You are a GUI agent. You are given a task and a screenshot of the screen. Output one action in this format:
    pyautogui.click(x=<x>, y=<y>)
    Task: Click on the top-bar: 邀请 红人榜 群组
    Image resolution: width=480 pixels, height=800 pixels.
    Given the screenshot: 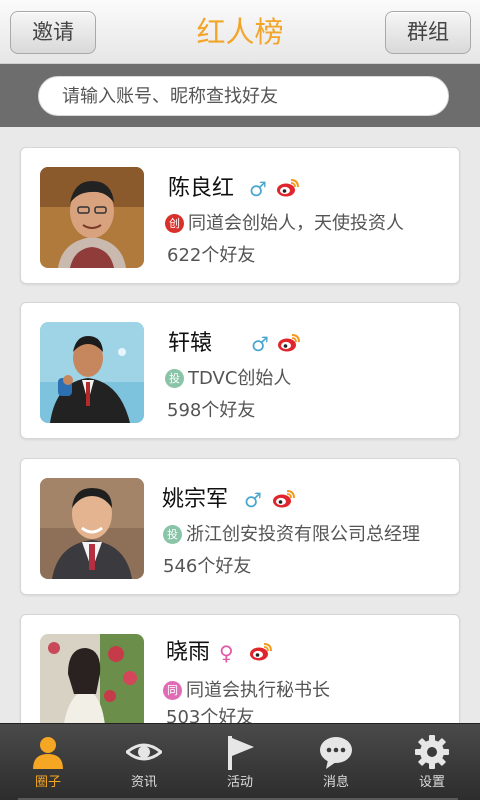 What is the action you would take?
    pyautogui.click(x=240, y=32)
    